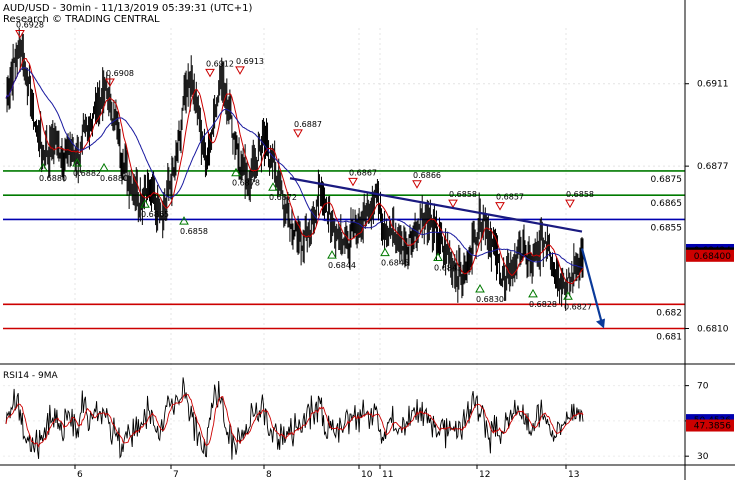 Image resolution: width=735 pixels, height=480 pixels. I want to click on projection-arrow, so click(592, 286).